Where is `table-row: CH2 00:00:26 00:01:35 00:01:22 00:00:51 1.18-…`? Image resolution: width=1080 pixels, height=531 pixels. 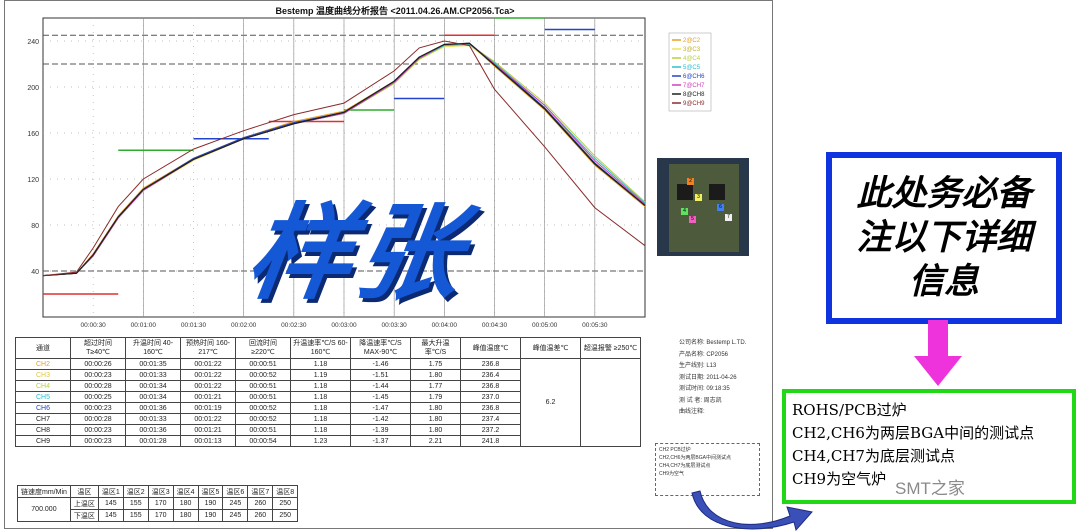 table-row: CH2 00:00:26 00:01:35 00:01:22 00:00:51 1.18-… is located at coordinates (328, 402).